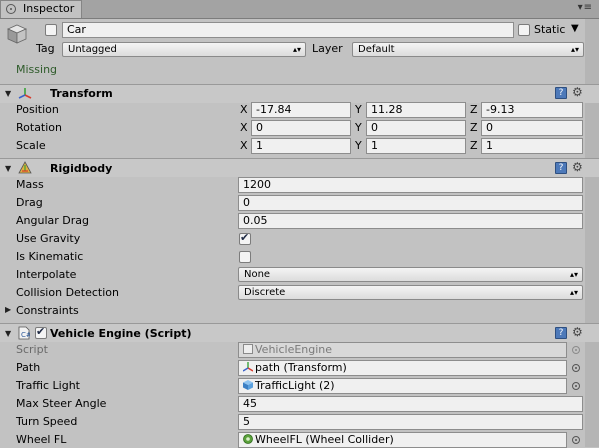  What do you see at coordinates (299, 9) in the screenshot?
I see `tab-bar: Inspector ▾≡` at bounding box center [299, 9].